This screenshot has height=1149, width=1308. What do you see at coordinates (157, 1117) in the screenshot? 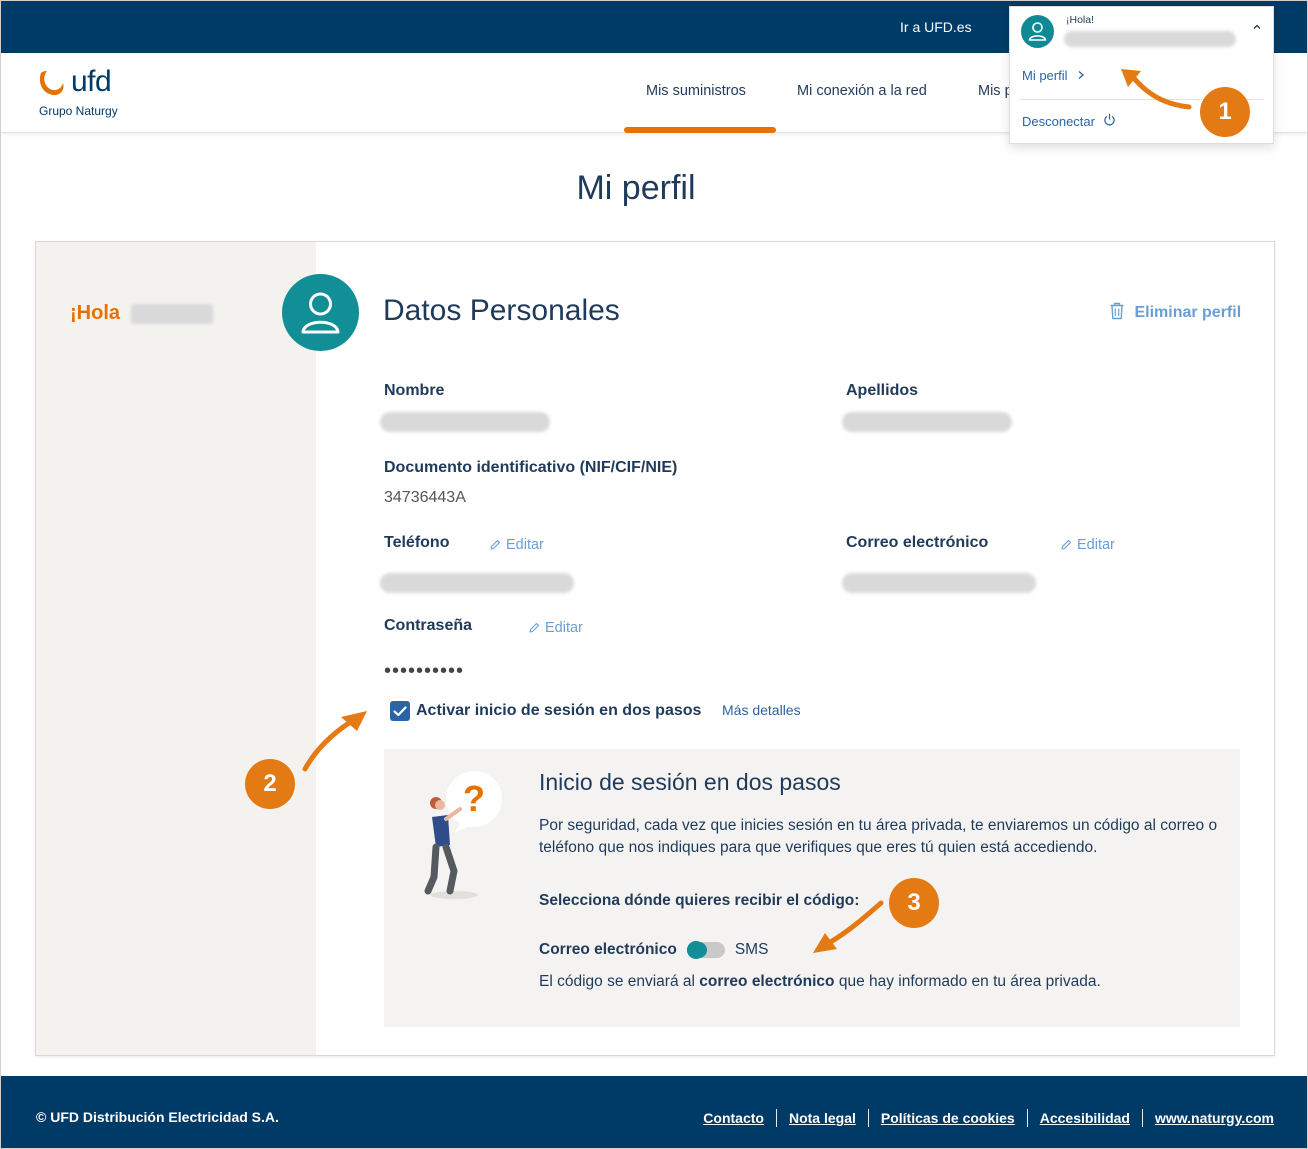
I see `footer-copyright: © UFD Distribución Electricidad S.A.` at bounding box center [157, 1117].